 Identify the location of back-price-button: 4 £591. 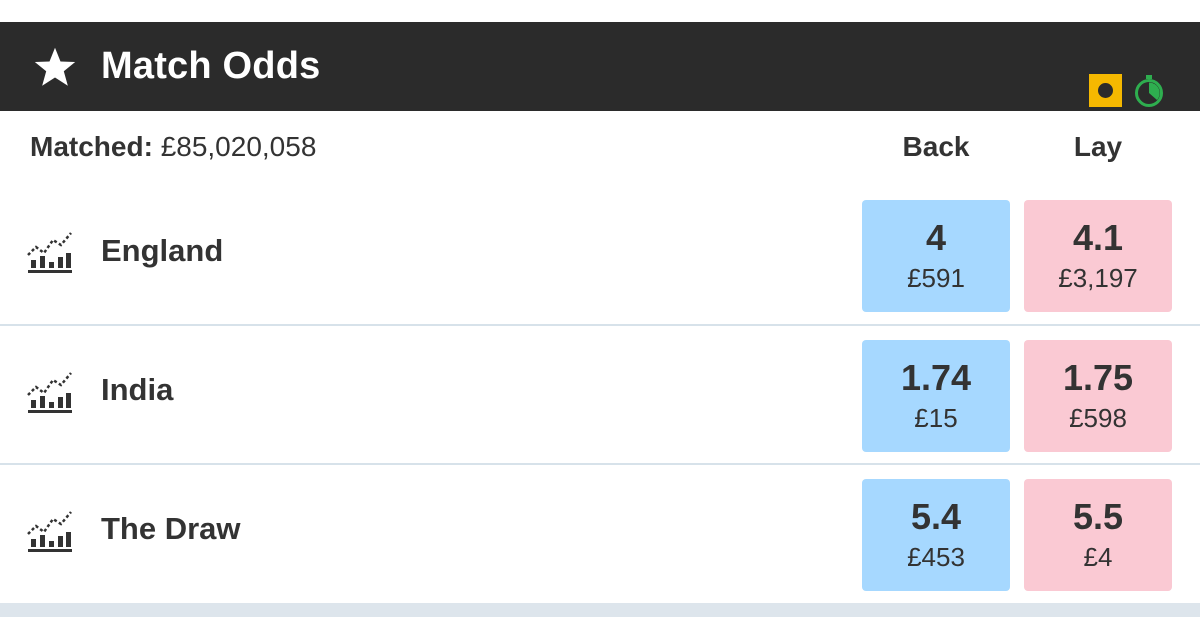
(936, 256).